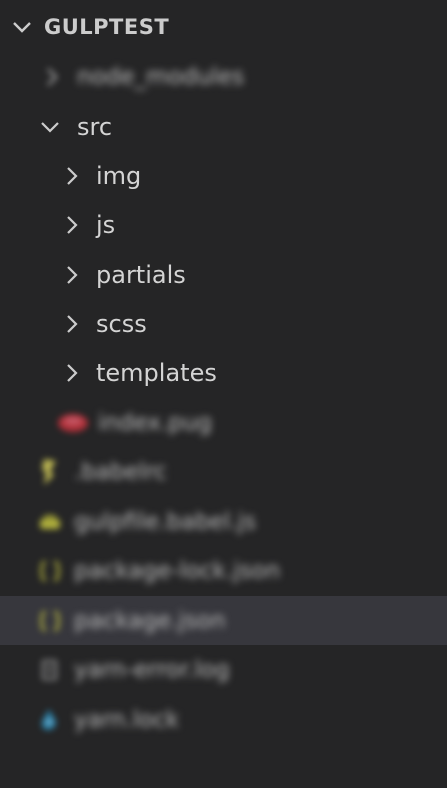  What do you see at coordinates (223, 422) in the screenshot?
I see `tree-item-index-pug: index.pug` at bounding box center [223, 422].